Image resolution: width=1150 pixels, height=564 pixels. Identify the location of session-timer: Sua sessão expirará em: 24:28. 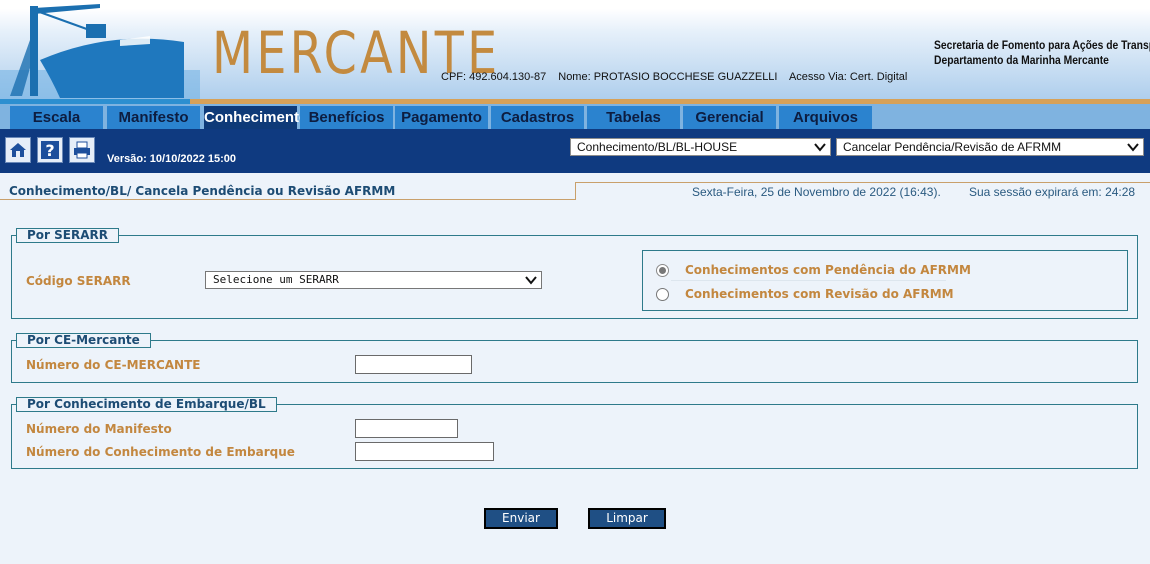
(1052, 192).